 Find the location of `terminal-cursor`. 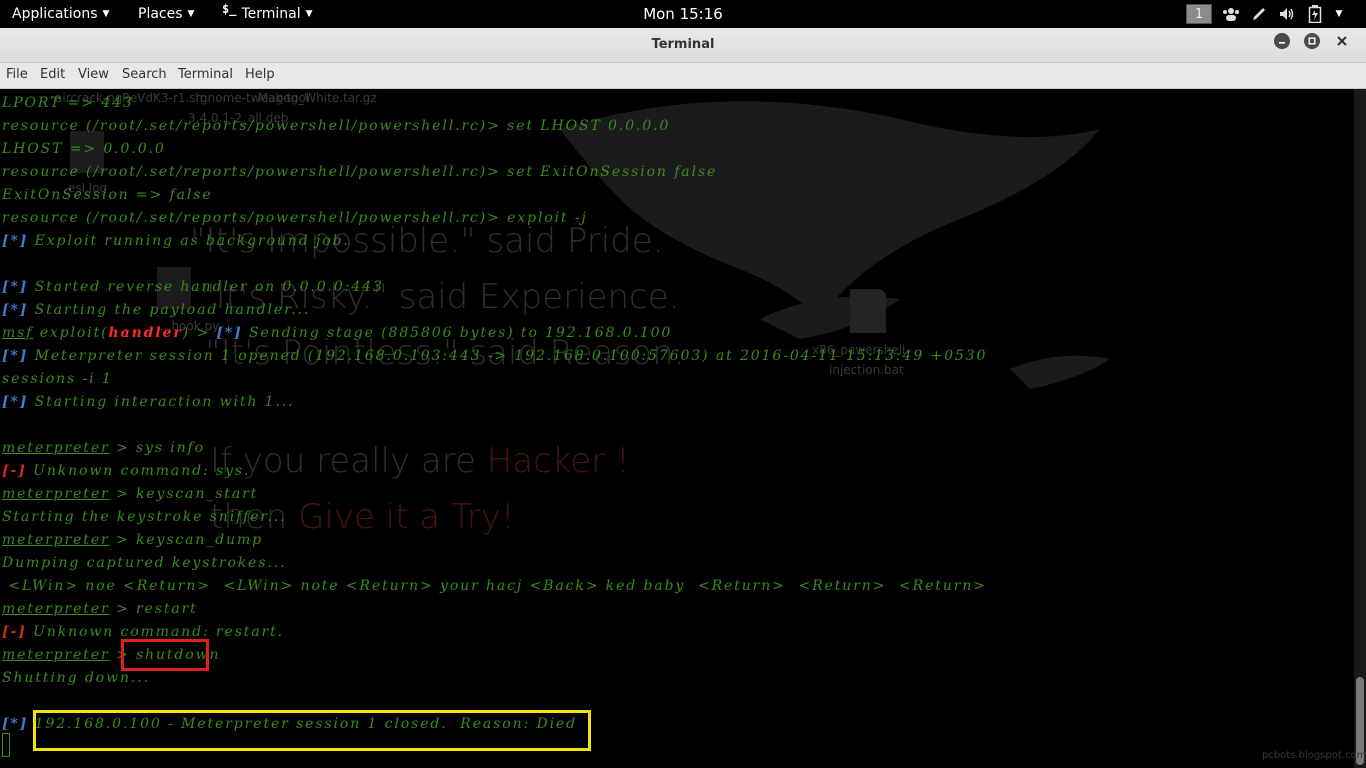

terminal-cursor is located at coordinates (6, 745).